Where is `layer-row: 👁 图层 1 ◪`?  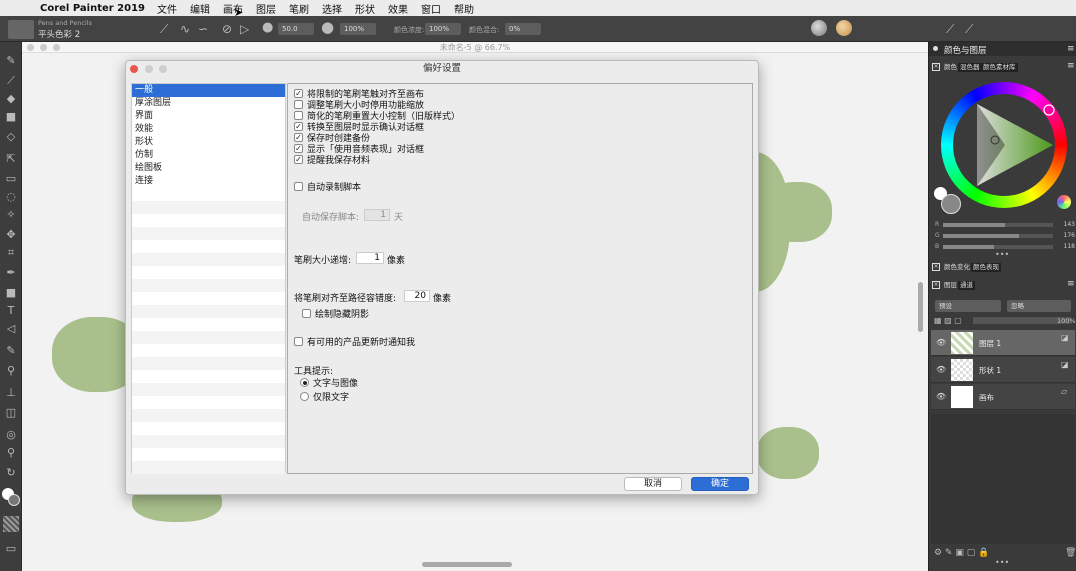
layer-row: 👁 图层 1 ◪ is located at coordinates (1003, 343).